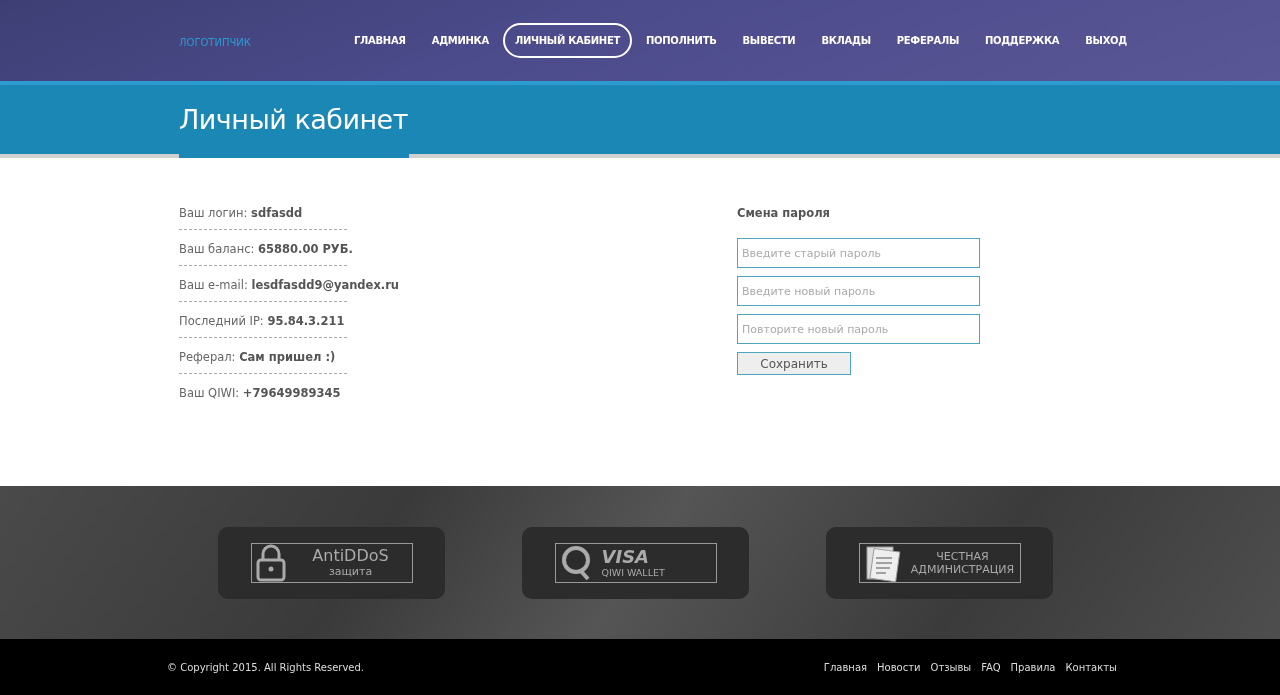  I want to click on section-heading: Смена пароля, so click(784, 213).